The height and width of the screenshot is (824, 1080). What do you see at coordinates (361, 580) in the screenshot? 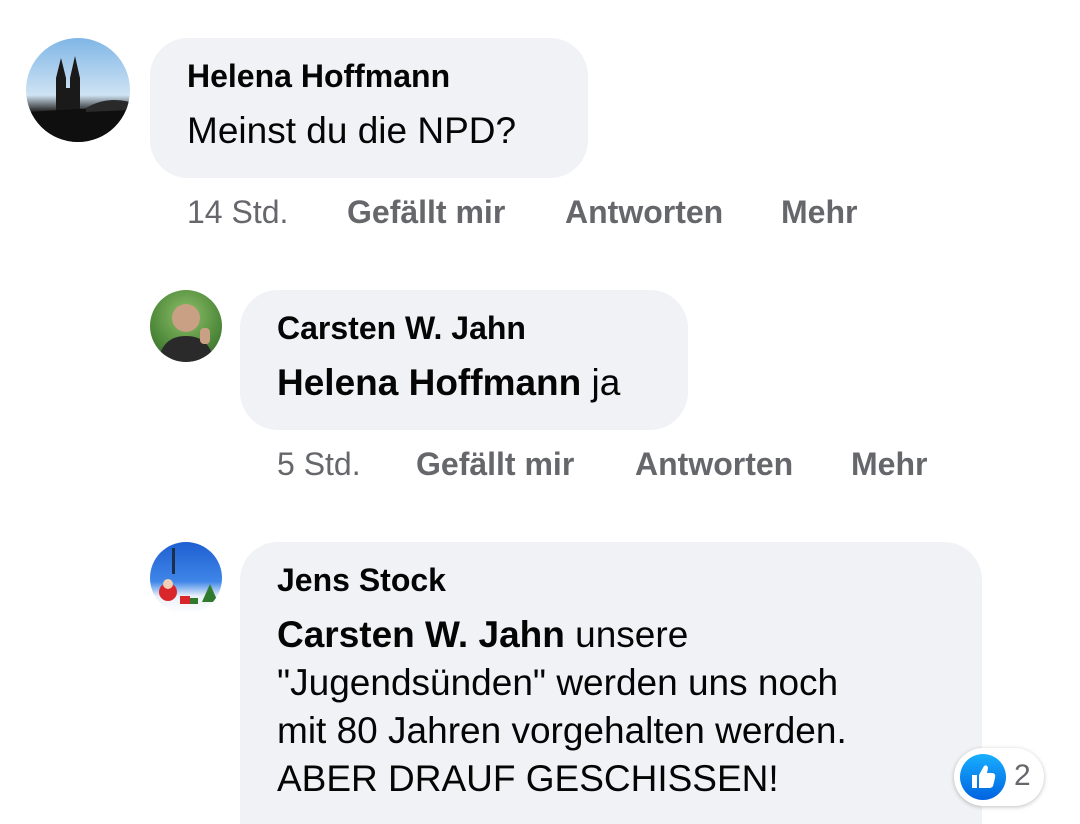
I see `comment-author: Jens Stock` at bounding box center [361, 580].